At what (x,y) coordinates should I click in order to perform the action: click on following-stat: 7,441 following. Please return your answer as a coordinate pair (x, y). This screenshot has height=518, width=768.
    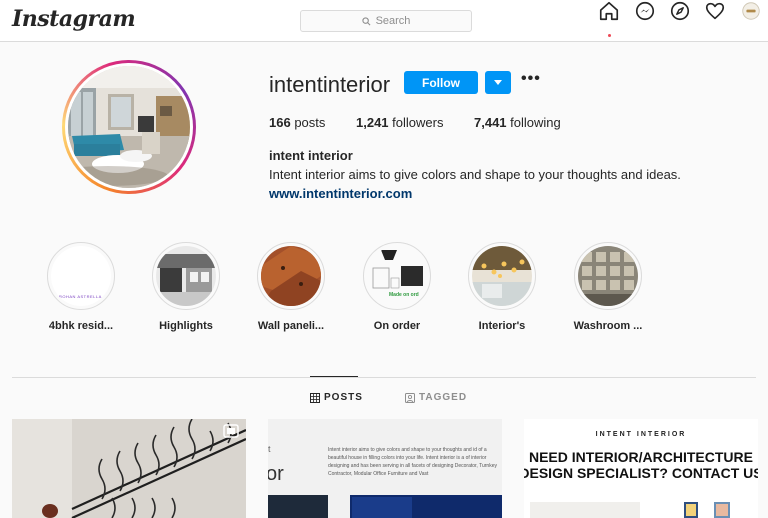
    Looking at the image, I should click on (517, 122).